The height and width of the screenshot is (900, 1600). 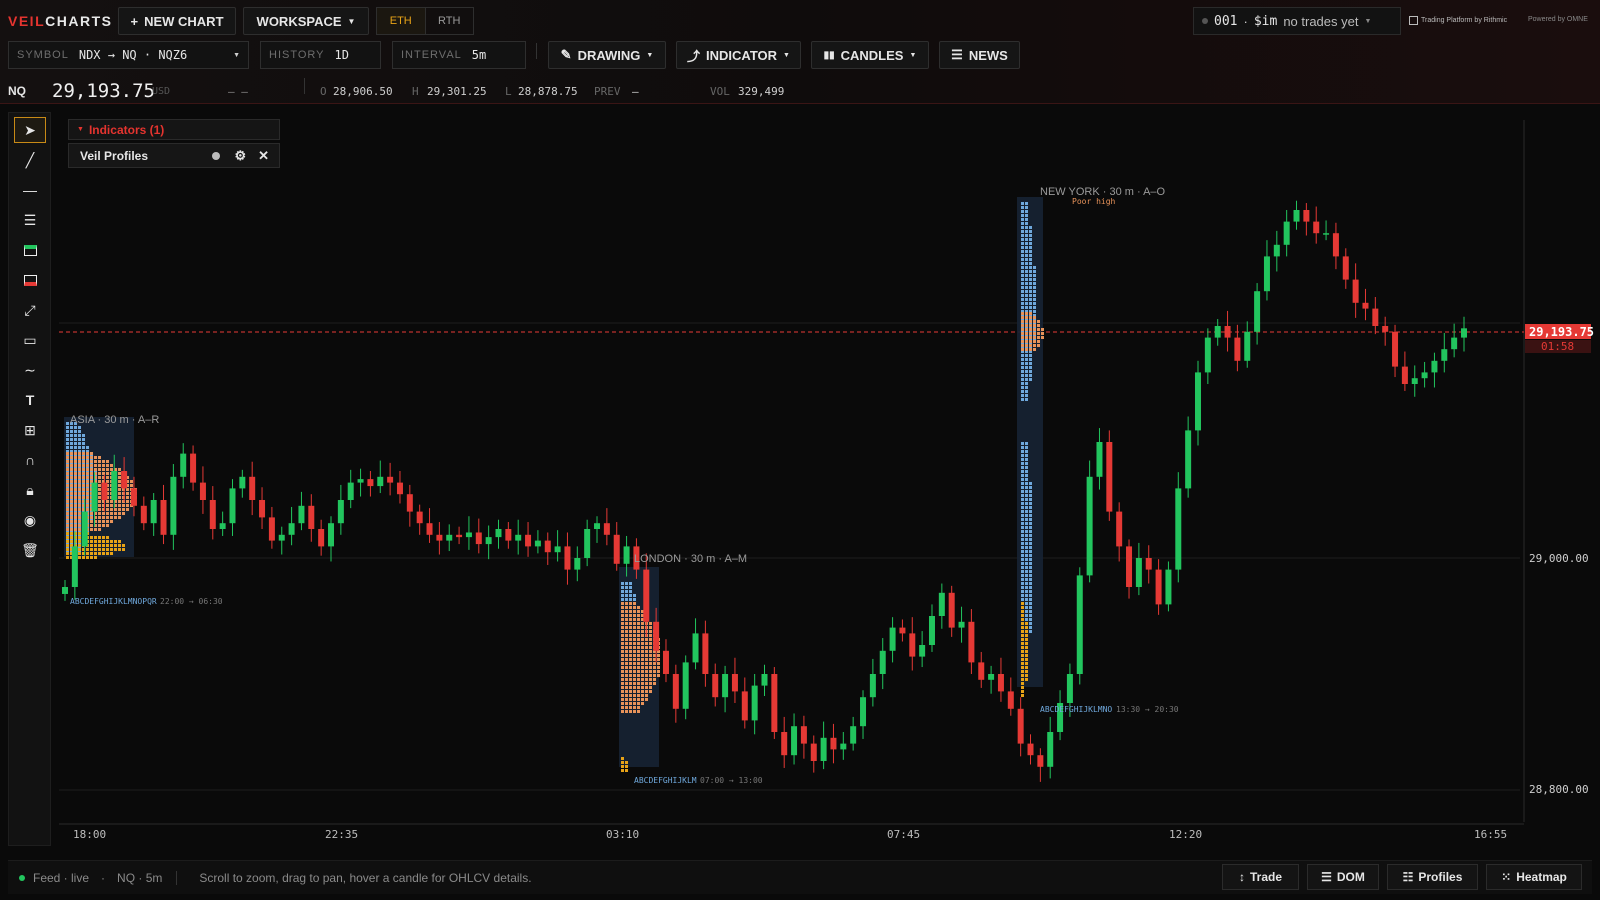 I want to click on session-eth: ETH, so click(x=401, y=21).